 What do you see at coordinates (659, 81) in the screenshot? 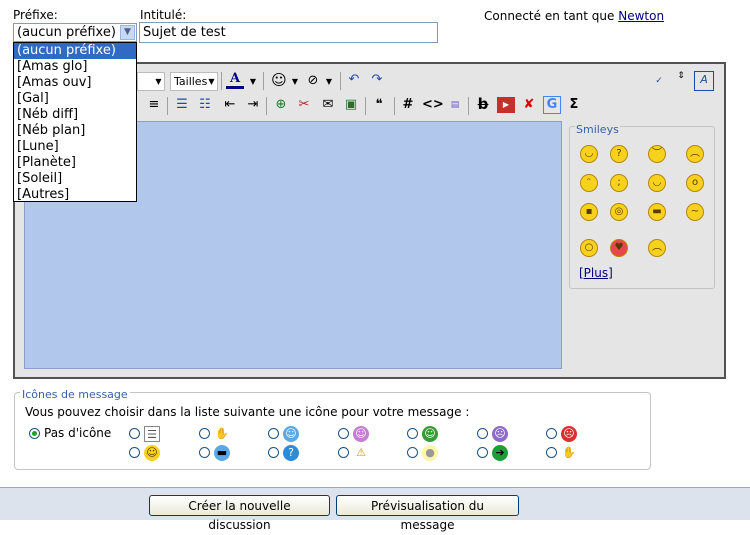
I see `spellcheck-icon: ✓` at bounding box center [659, 81].